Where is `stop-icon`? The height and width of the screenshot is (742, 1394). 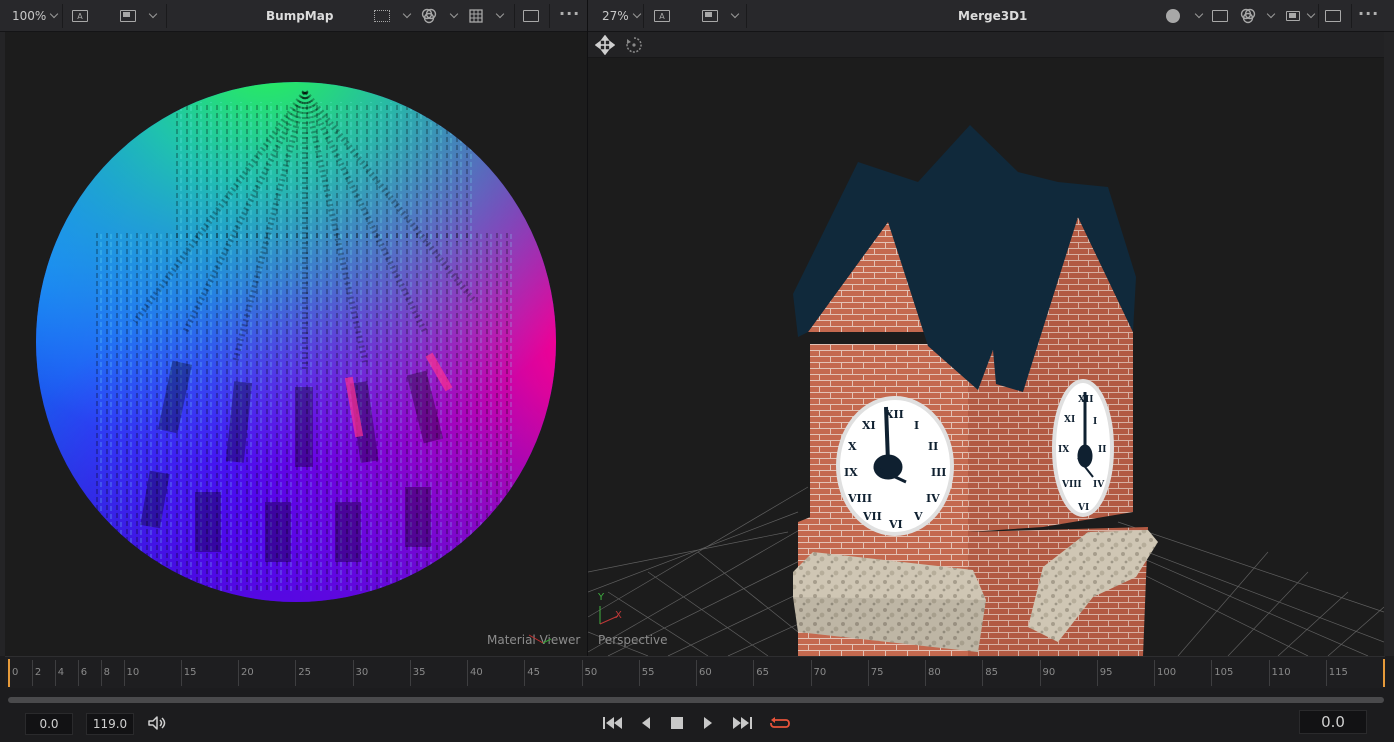 stop-icon is located at coordinates (677, 723).